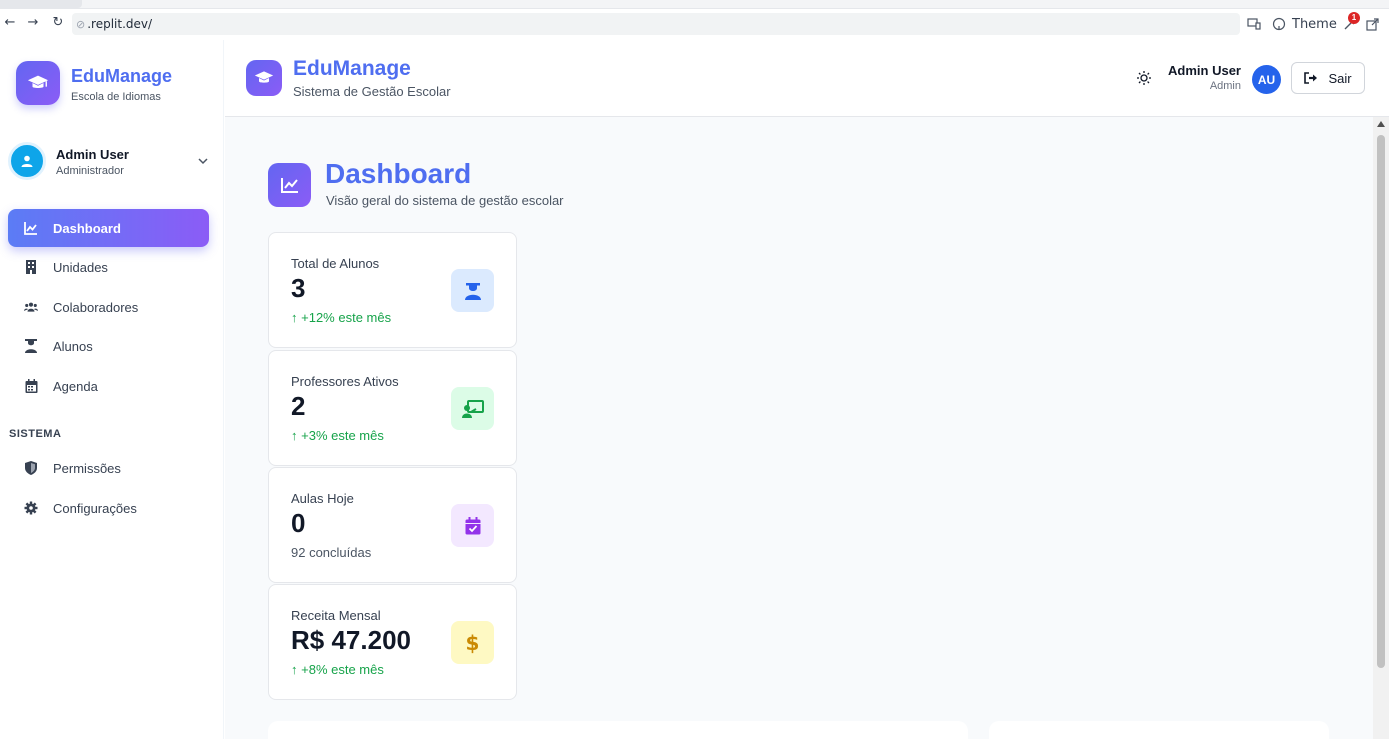 This screenshot has height=739, width=1389. Describe the element at coordinates (87, 468) in the screenshot. I see `sidebar-item-label: Permissões` at that location.